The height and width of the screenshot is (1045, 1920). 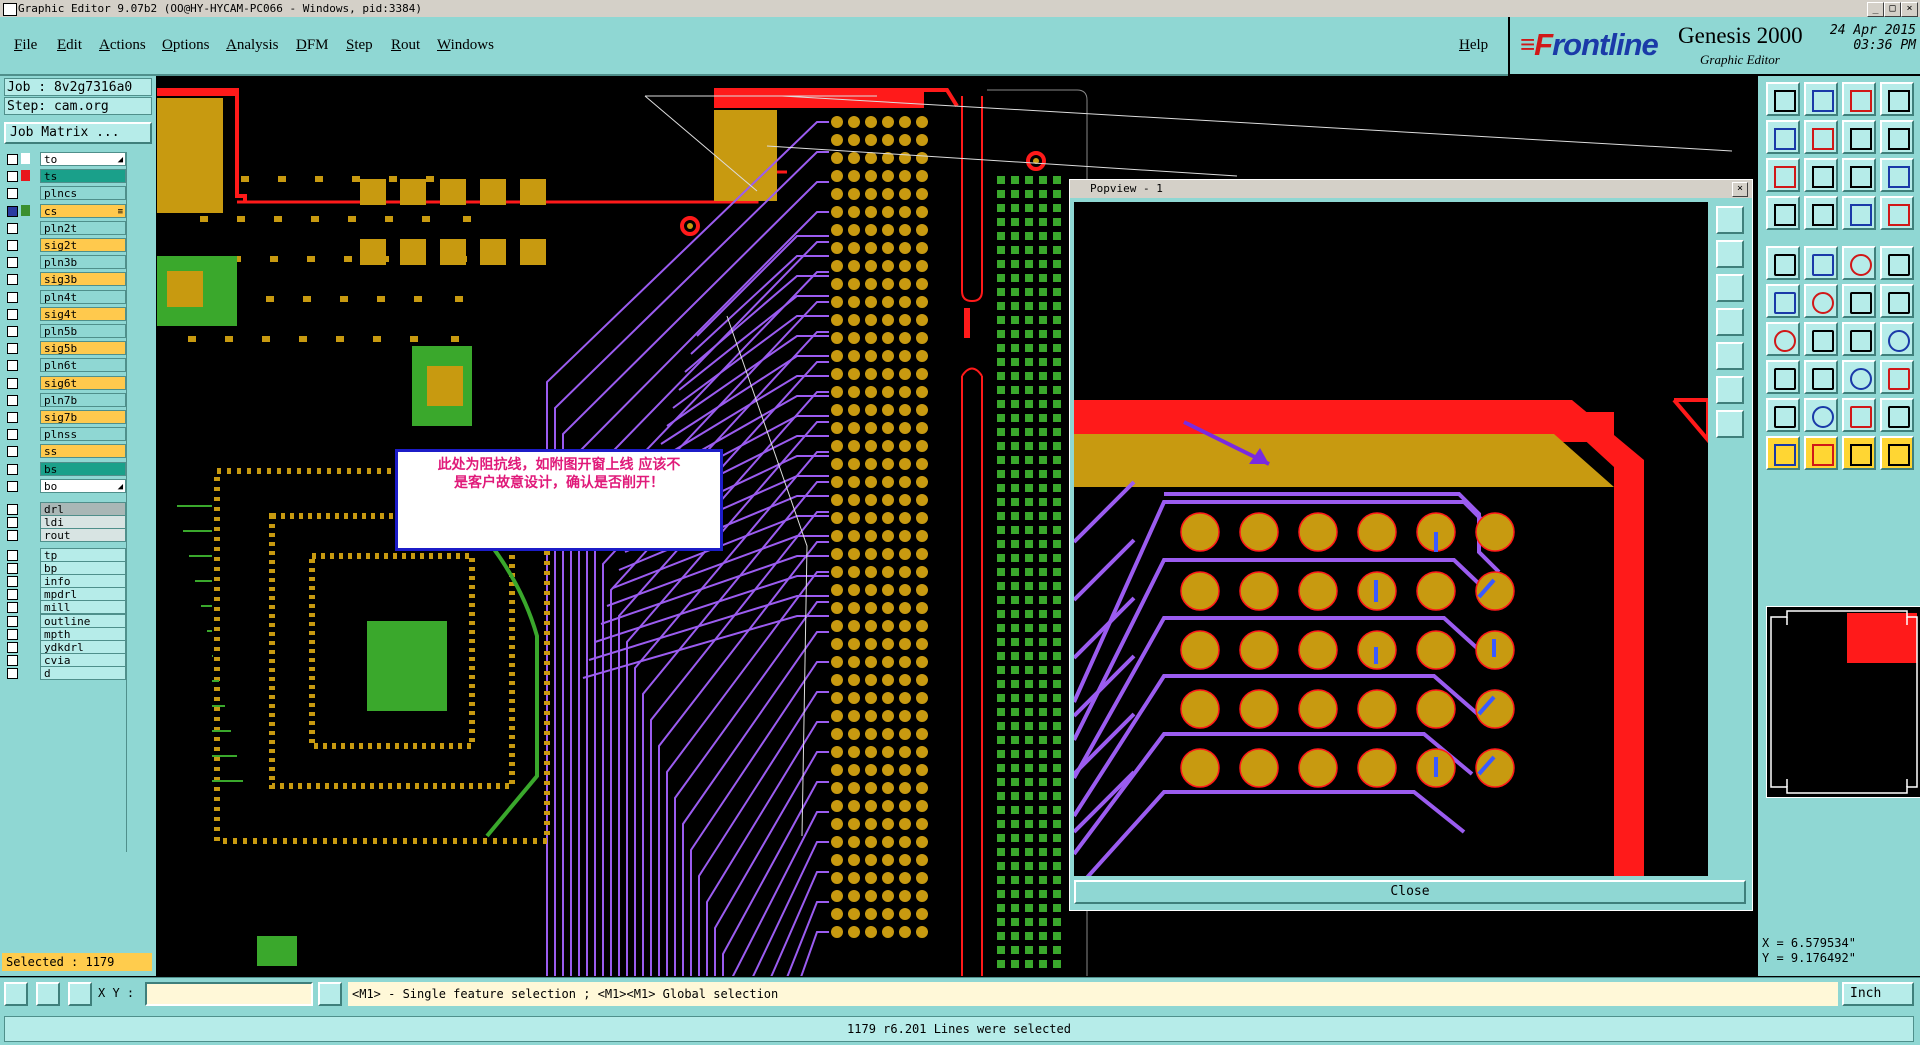 I want to click on layer-name: drl, so click(x=83, y=509).